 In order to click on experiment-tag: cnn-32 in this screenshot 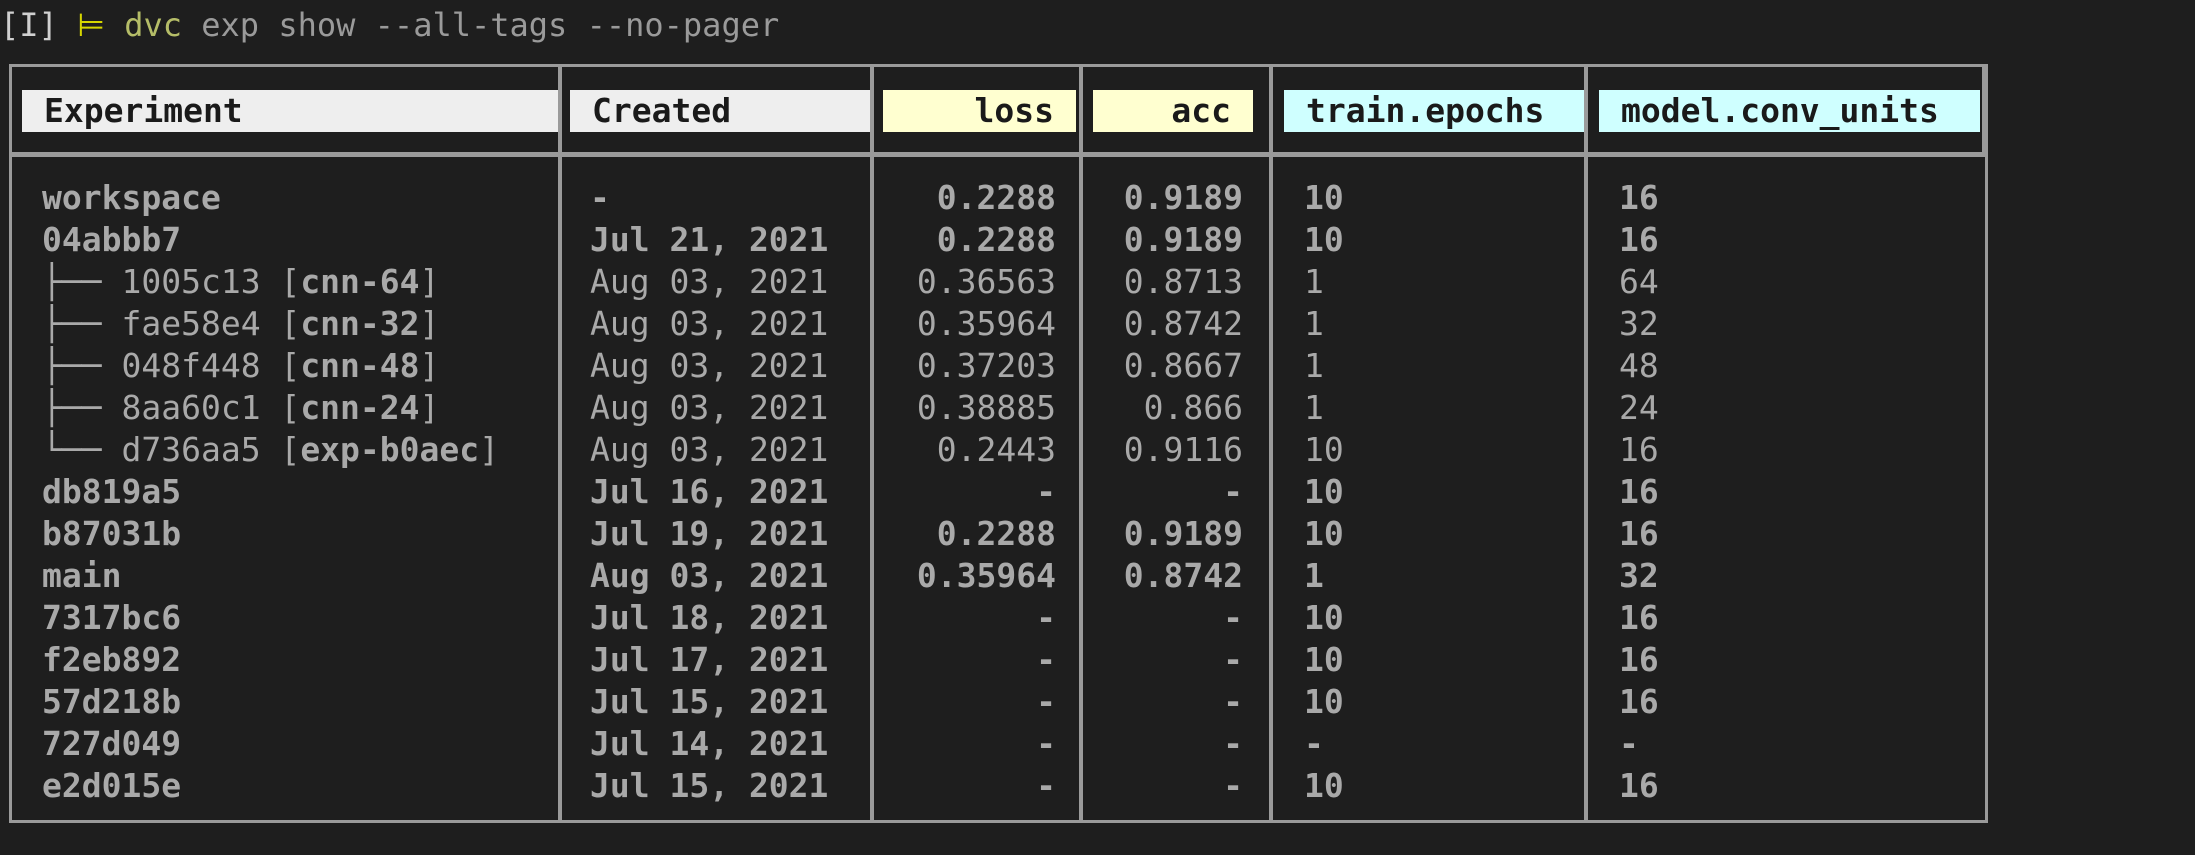, I will do `click(360, 323)`.